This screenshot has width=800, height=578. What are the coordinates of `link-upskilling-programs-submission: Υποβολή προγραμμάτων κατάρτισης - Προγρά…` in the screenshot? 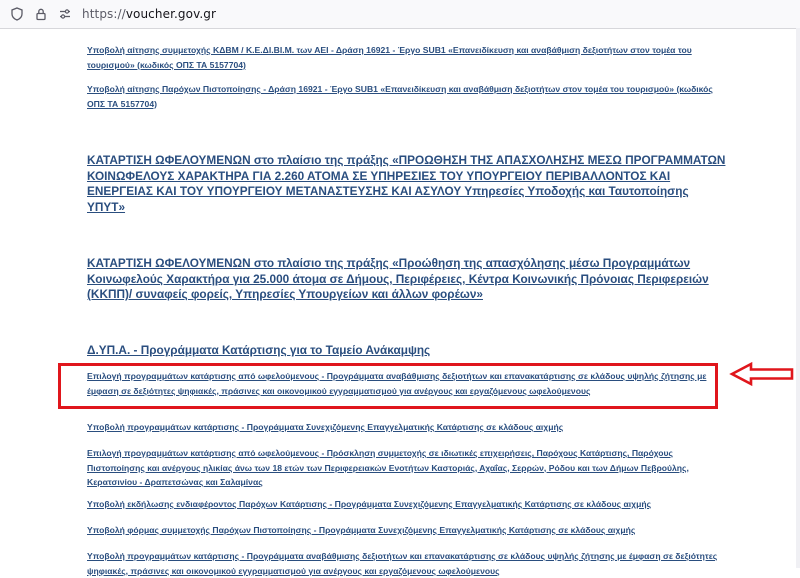 It's located at (407, 563).